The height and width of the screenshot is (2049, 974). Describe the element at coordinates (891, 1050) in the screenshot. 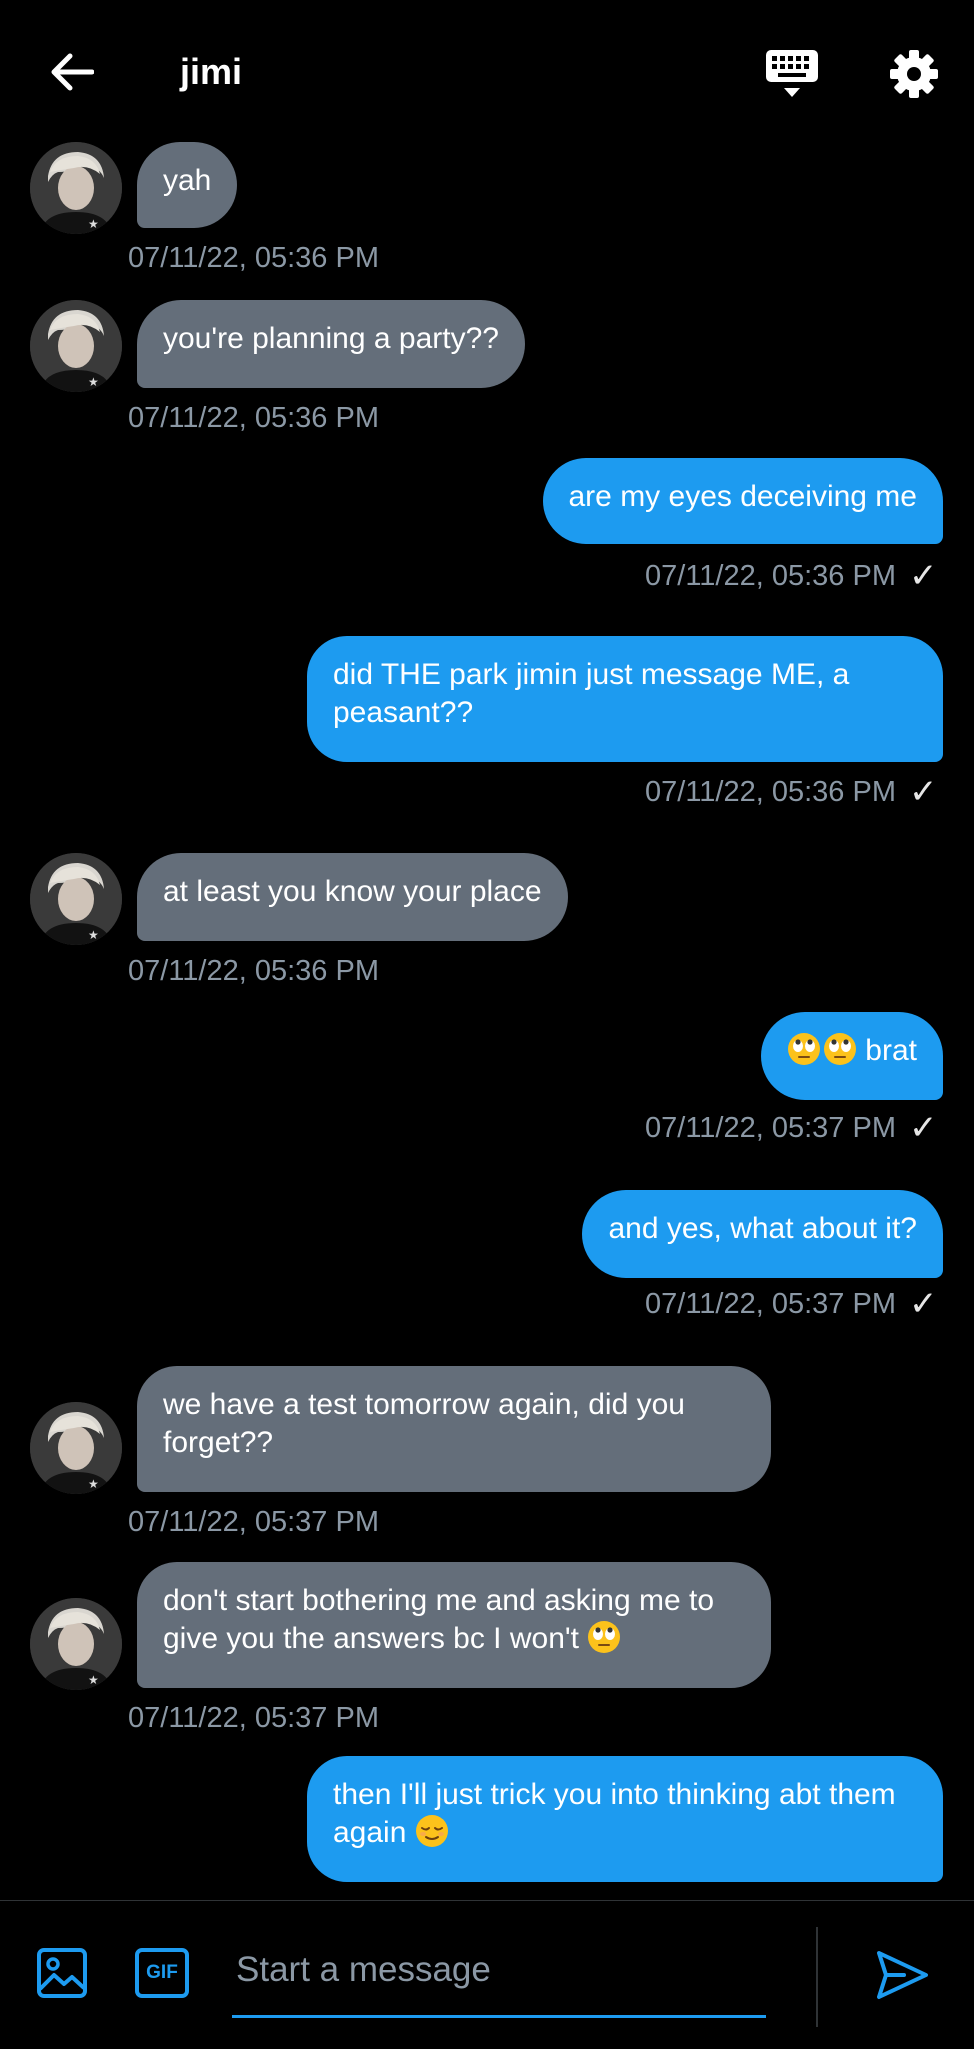

I see `message-text: brat` at that location.